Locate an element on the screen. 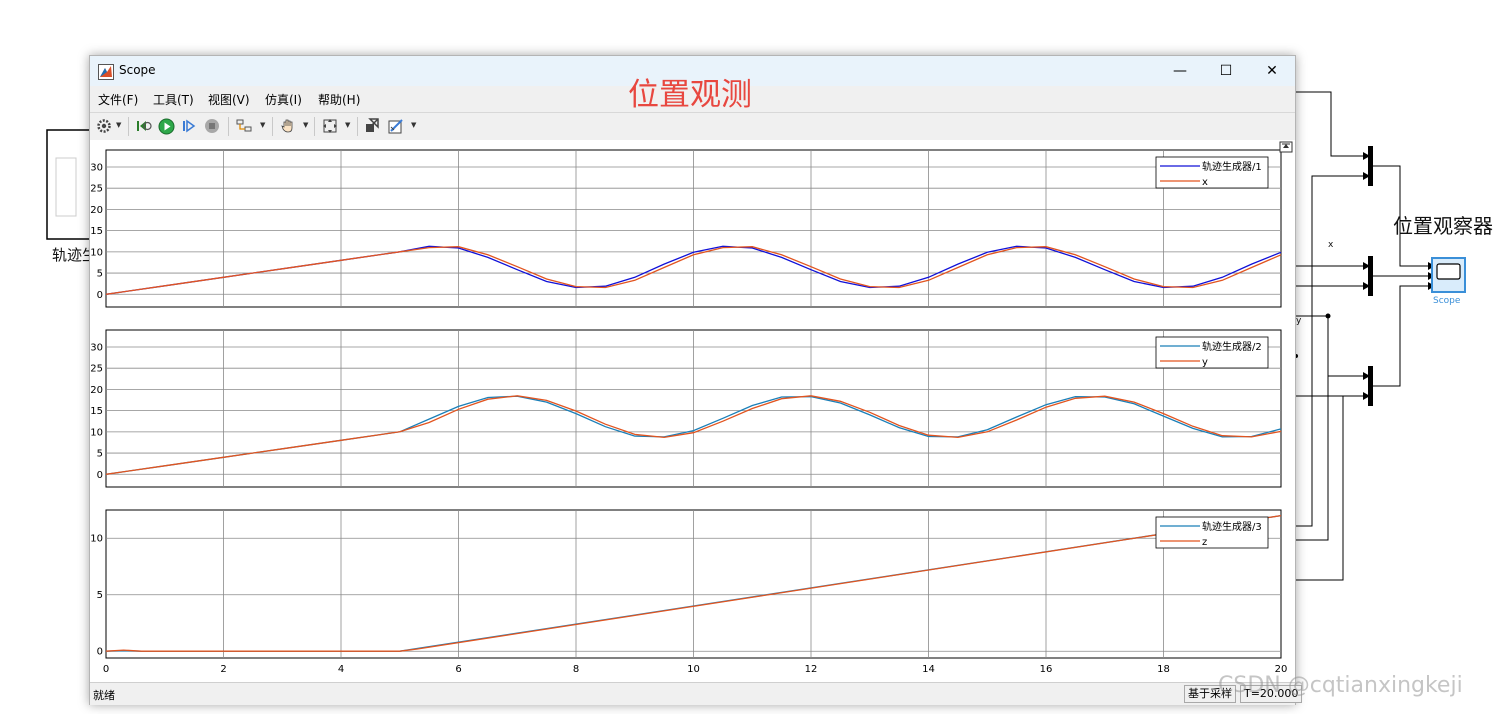 Image resolution: width=1505 pixels, height=714 pixels. overlay-title: 位置观测 is located at coordinates (690, 95).